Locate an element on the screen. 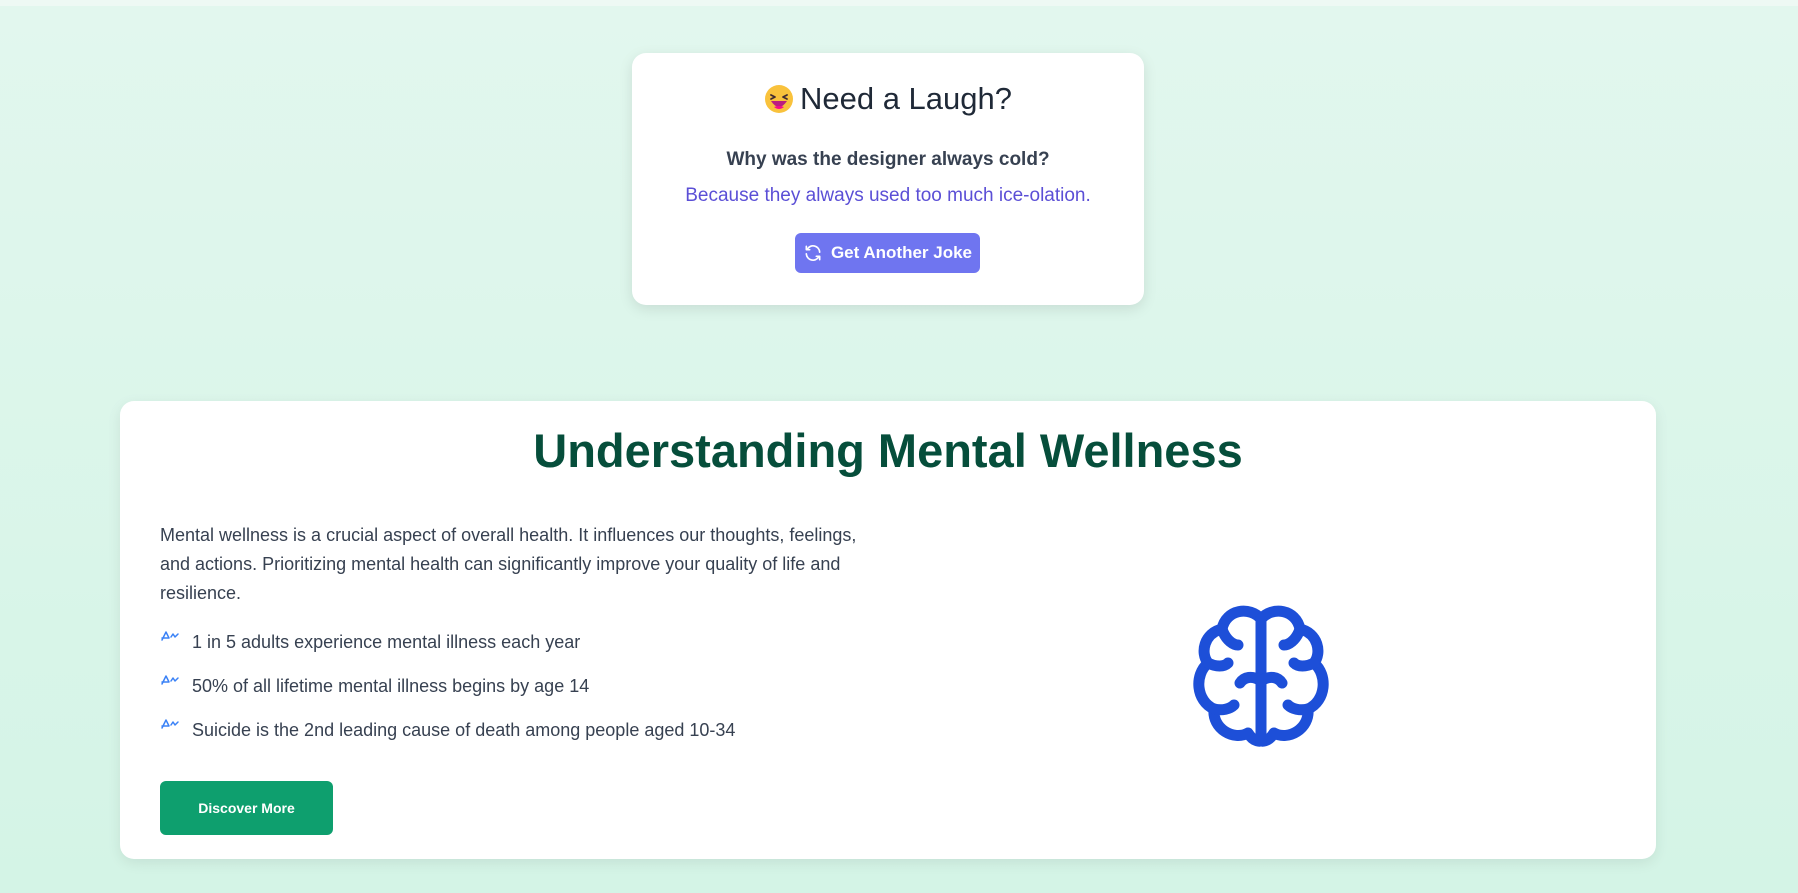 The image size is (1798, 893). brain-icon is located at coordinates (1261, 676).